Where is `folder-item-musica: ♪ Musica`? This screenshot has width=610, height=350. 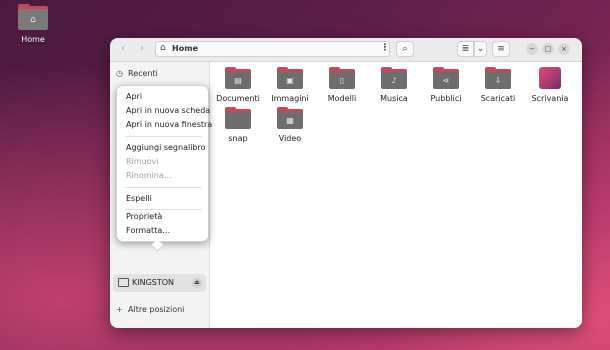 folder-item-musica: ♪ Musica is located at coordinates (394, 85).